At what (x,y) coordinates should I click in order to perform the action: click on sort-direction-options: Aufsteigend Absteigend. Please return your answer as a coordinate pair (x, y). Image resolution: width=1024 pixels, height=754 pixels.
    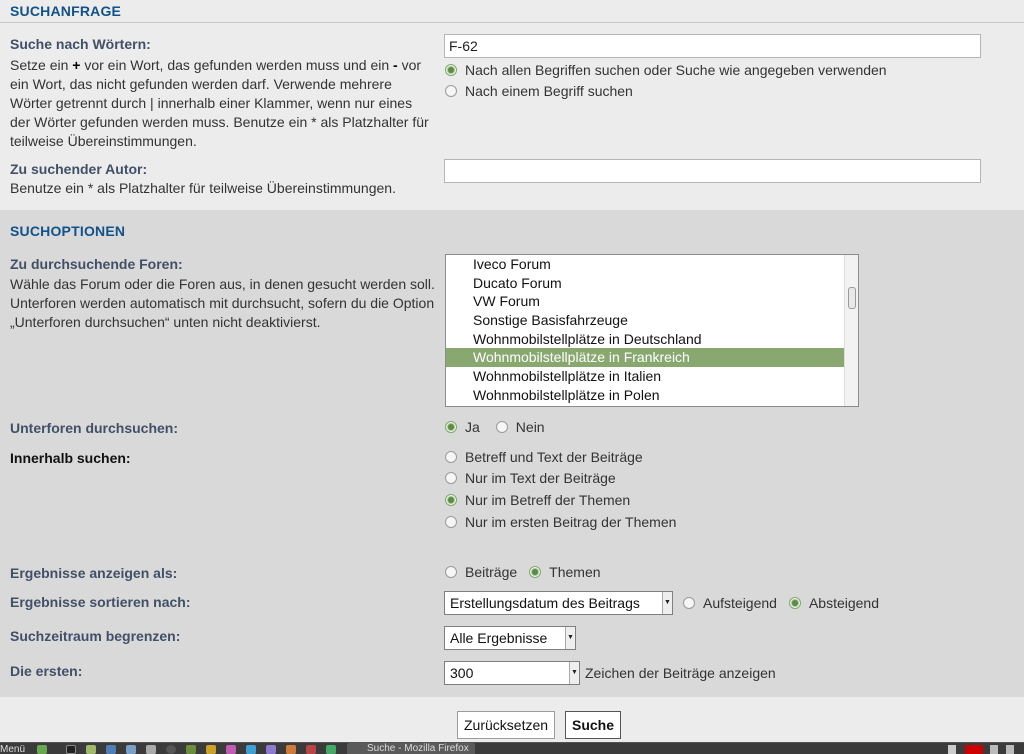
    Looking at the image, I should click on (781, 603).